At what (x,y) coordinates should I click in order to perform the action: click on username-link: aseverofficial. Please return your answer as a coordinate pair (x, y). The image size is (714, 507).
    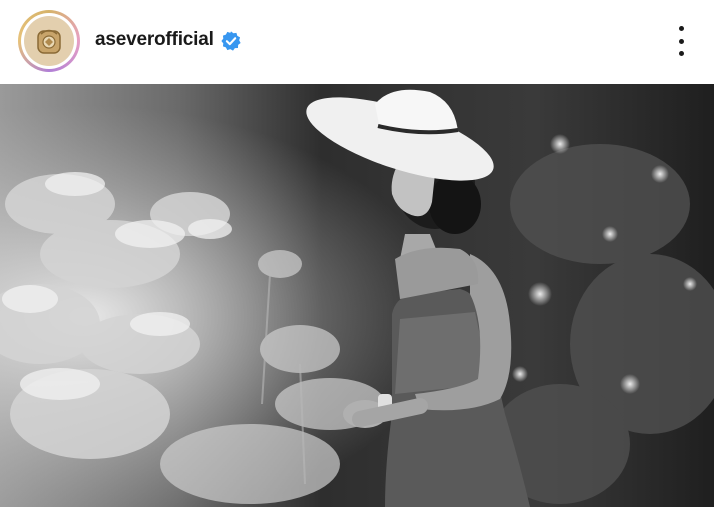
    Looking at the image, I should click on (154, 40).